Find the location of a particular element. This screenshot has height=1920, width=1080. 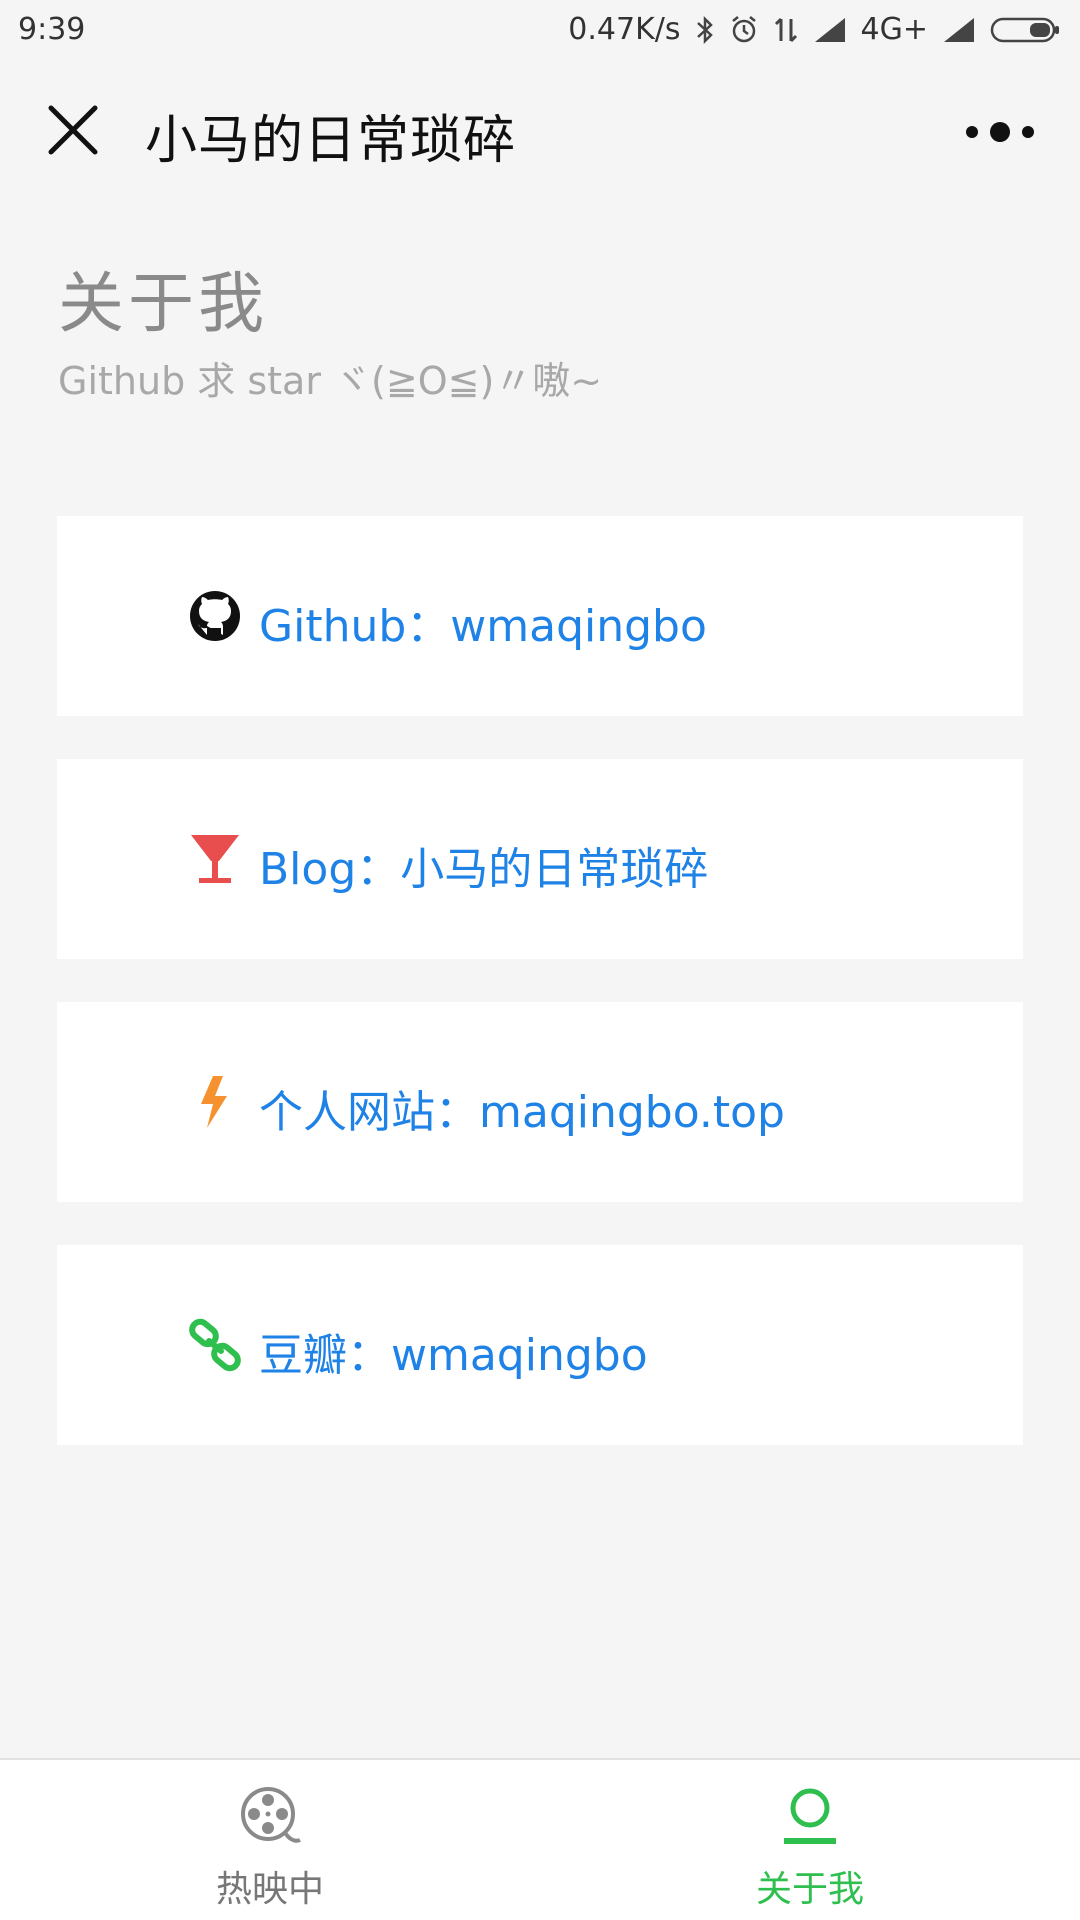

link-label: 个人网站：maqingbo.top is located at coordinates (522, 1108).